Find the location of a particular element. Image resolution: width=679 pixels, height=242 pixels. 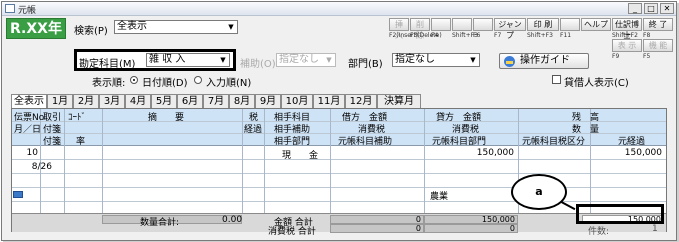

fkey-button: 終 了 is located at coordinates (658, 24).